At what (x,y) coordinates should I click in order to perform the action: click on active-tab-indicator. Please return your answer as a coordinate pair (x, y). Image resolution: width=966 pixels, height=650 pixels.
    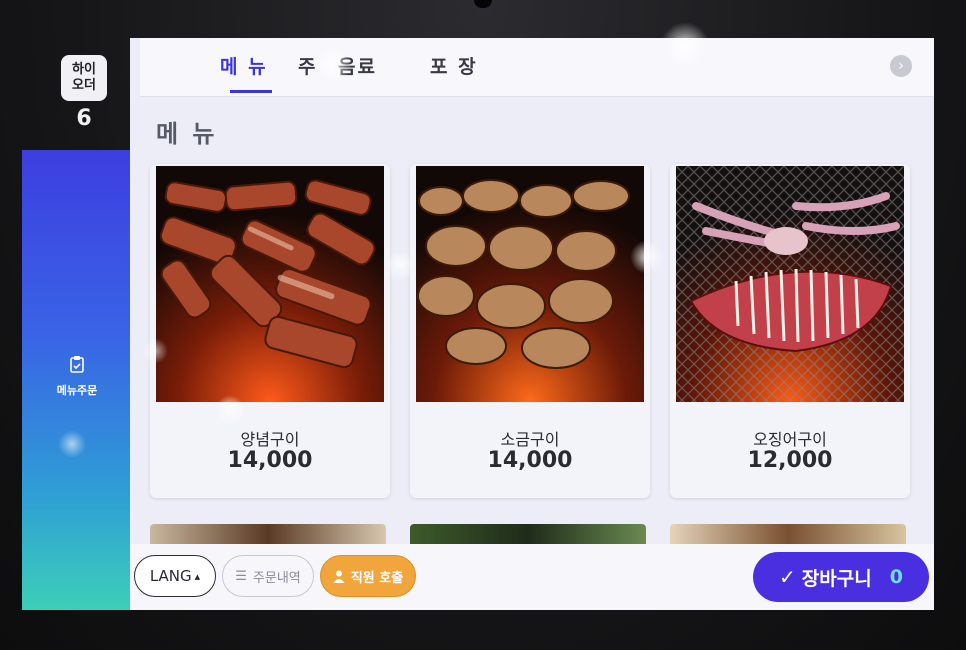
    Looking at the image, I should click on (251, 91).